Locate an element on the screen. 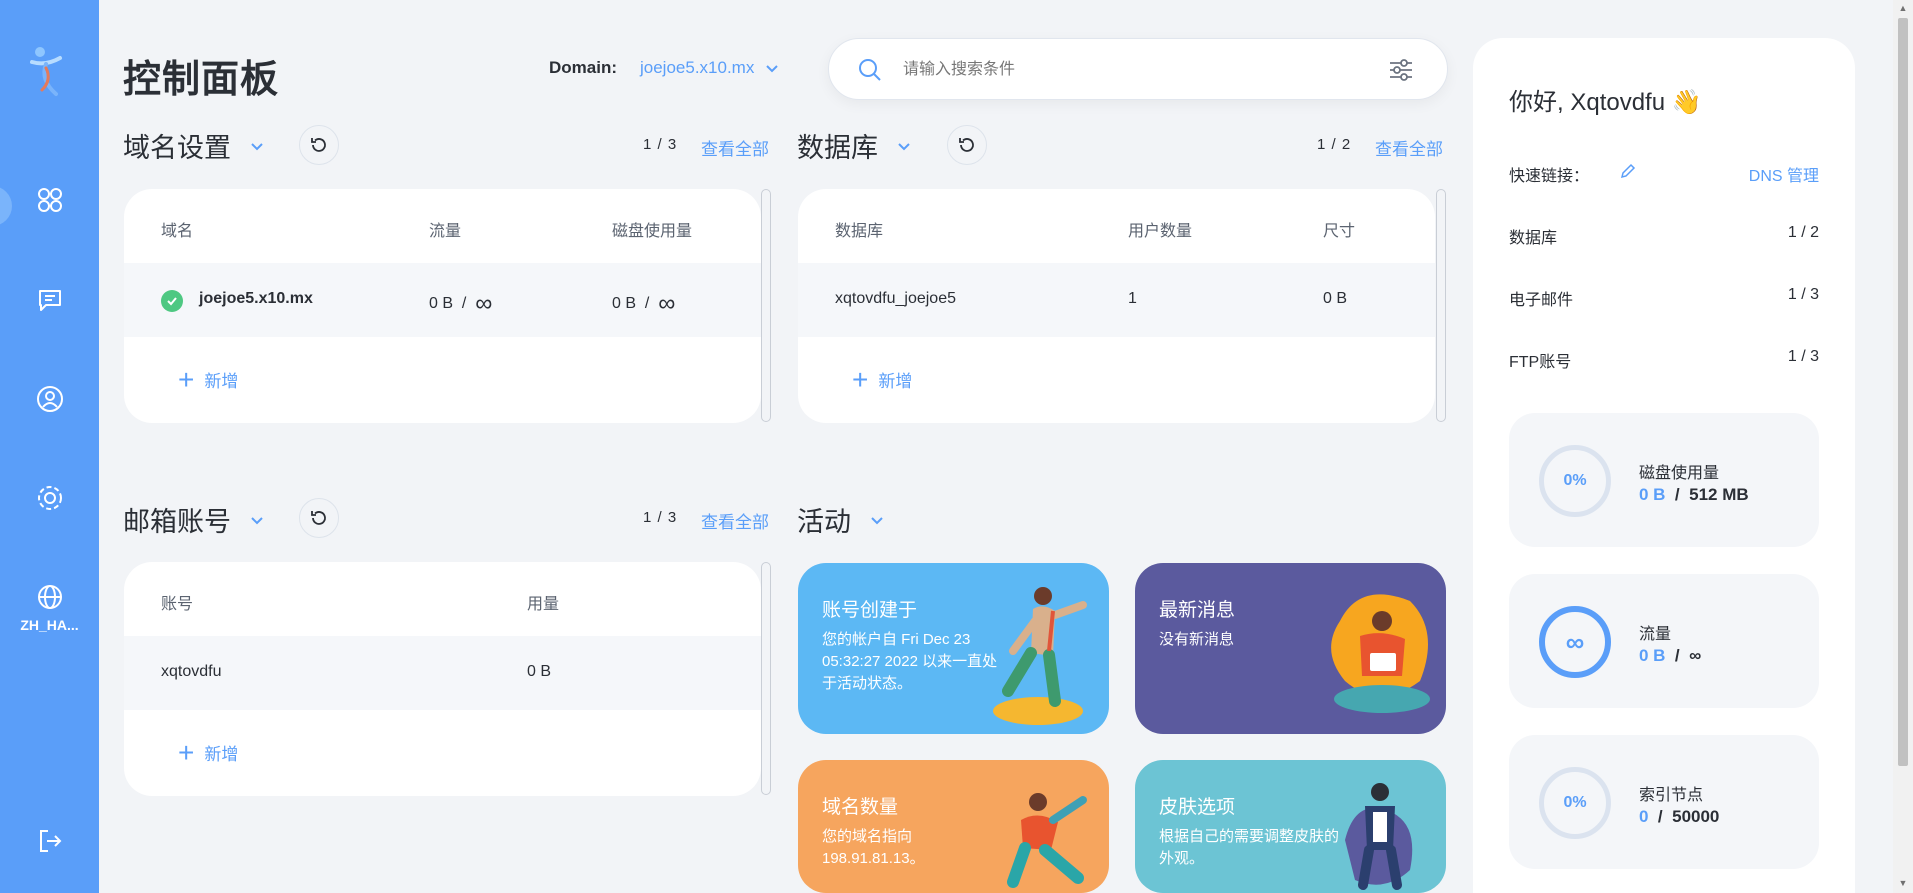 The image size is (1913, 893). tile-text: 您的域名指向 198.91.81.13。 is located at coordinates (873, 847).